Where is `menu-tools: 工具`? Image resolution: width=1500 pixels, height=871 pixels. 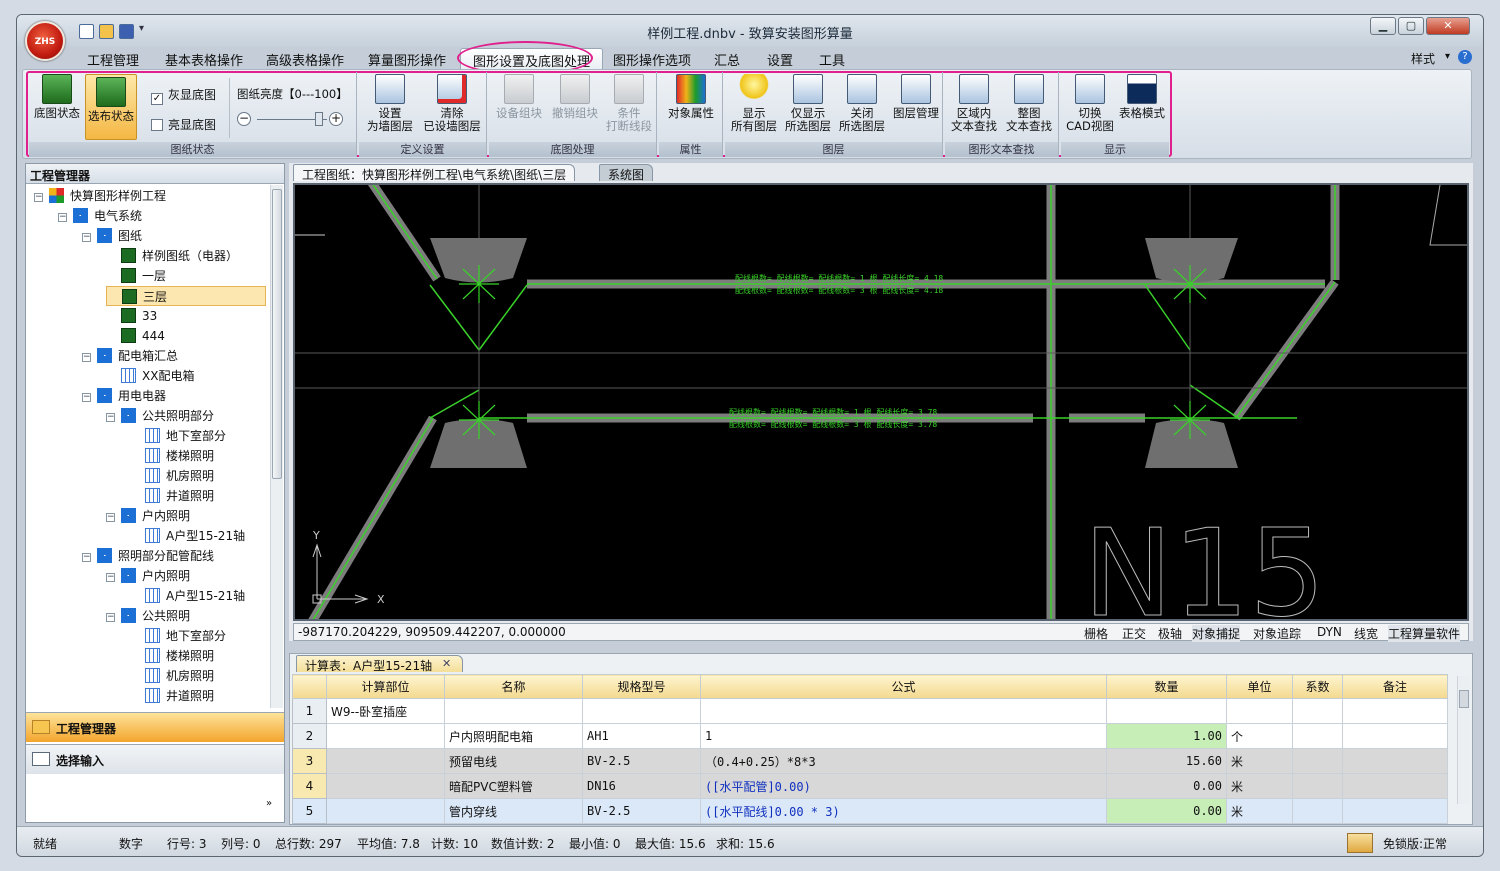
menu-tools: 工具 is located at coordinates (832, 59).